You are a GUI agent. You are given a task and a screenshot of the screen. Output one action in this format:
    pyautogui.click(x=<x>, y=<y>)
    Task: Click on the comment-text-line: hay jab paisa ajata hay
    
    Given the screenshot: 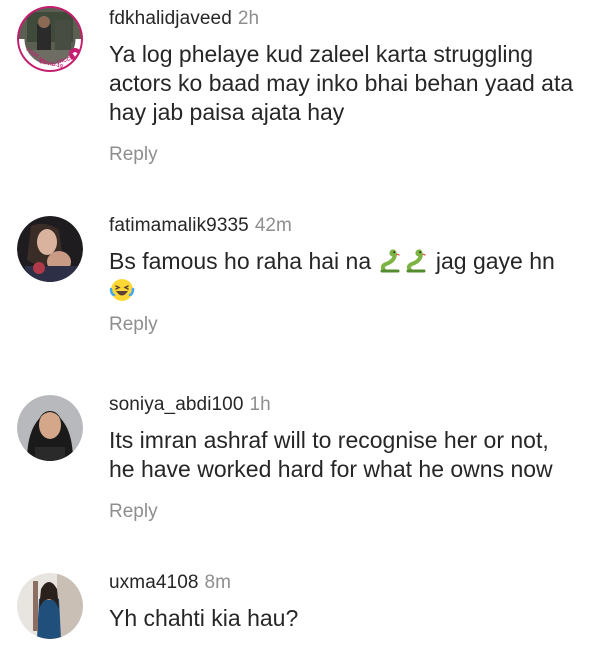 What is the action you would take?
    pyautogui.click(x=227, y=112)
    